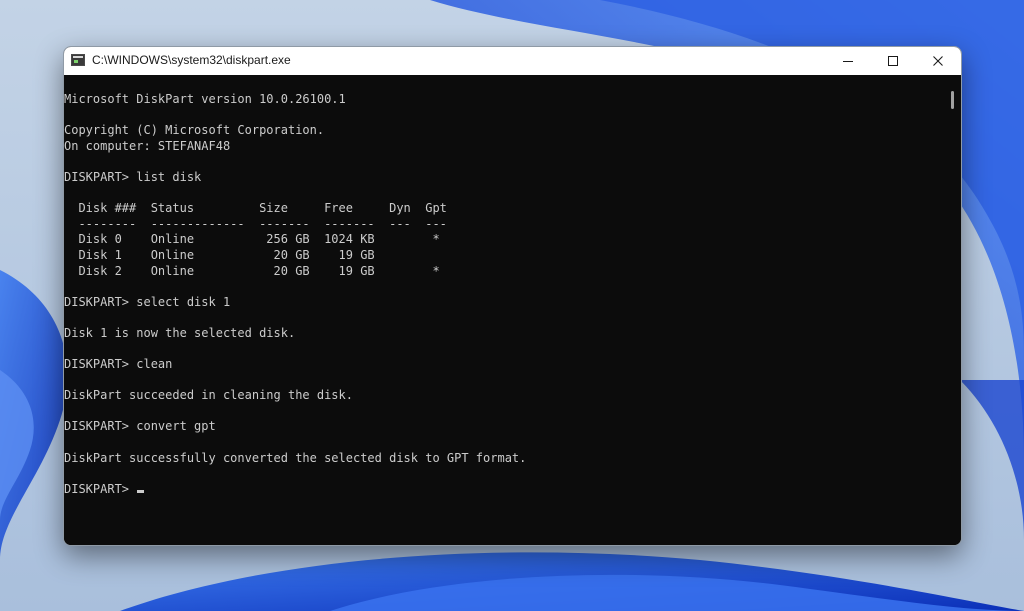 The height and width of the screenshot is (611, 1024). Describe the element at coordinates (147, 301) in the screenshot. I see `console-line: DISKPART> select disk 1` at that location.